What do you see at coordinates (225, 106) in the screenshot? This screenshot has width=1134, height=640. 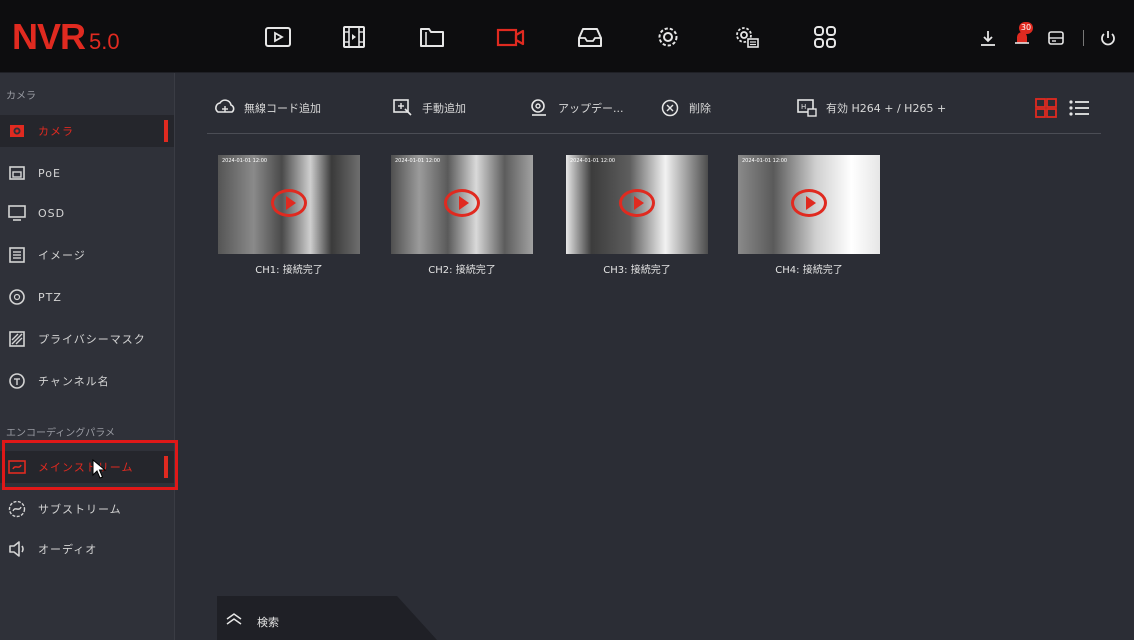 I see `wireless-add-icon` at bounding box center [225, 106].